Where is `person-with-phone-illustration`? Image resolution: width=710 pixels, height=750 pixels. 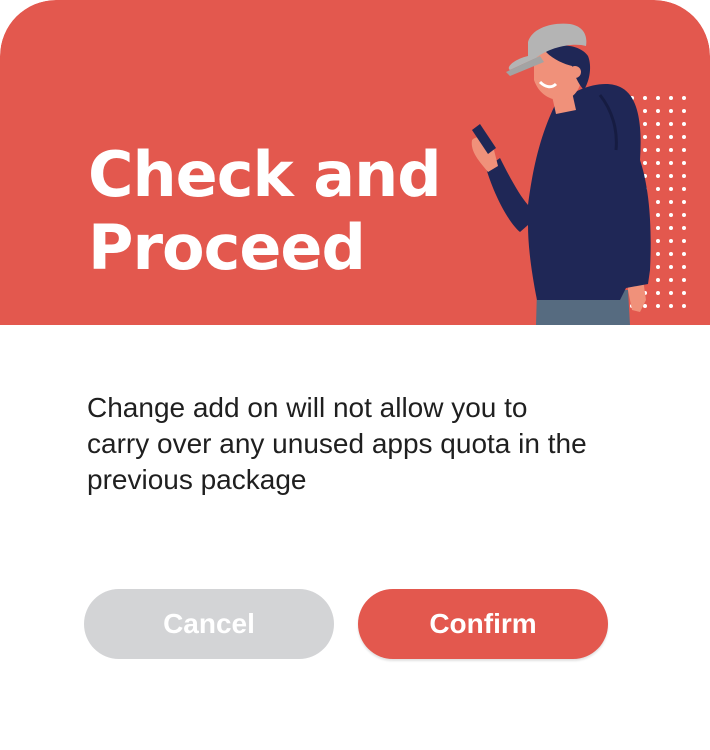 person-with-phone-illustration is located at coordinates (578, 174).